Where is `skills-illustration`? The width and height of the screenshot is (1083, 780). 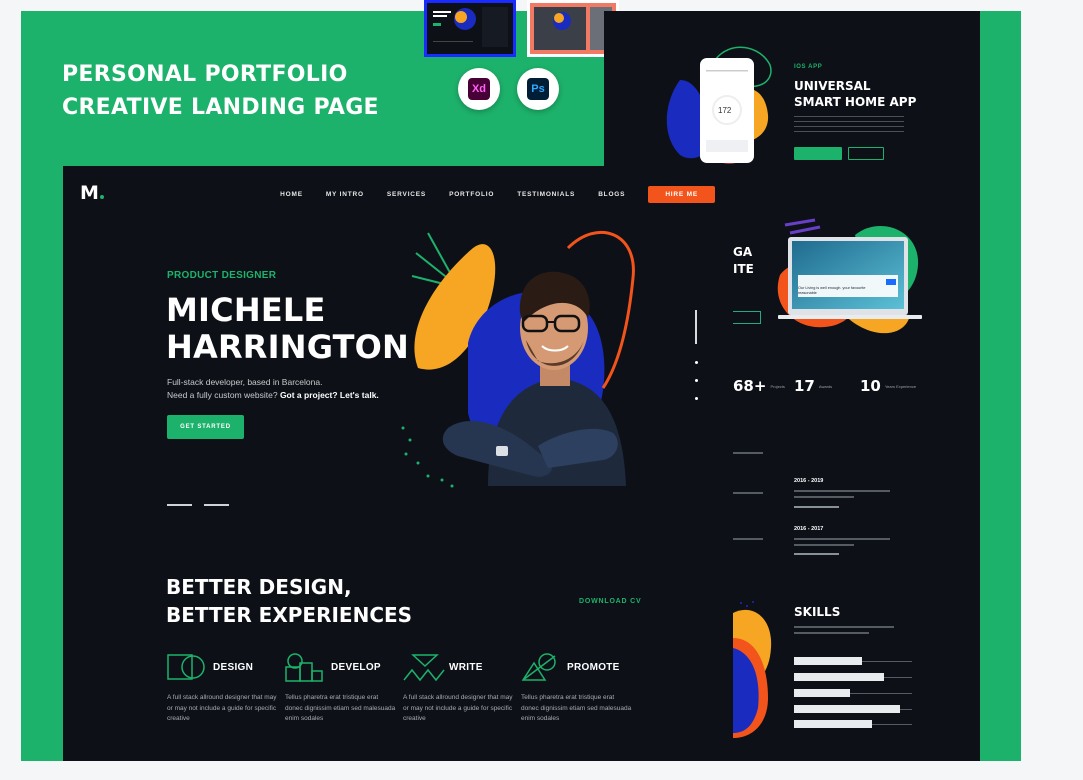 skills-illustration is located at coordinates (752, 669).